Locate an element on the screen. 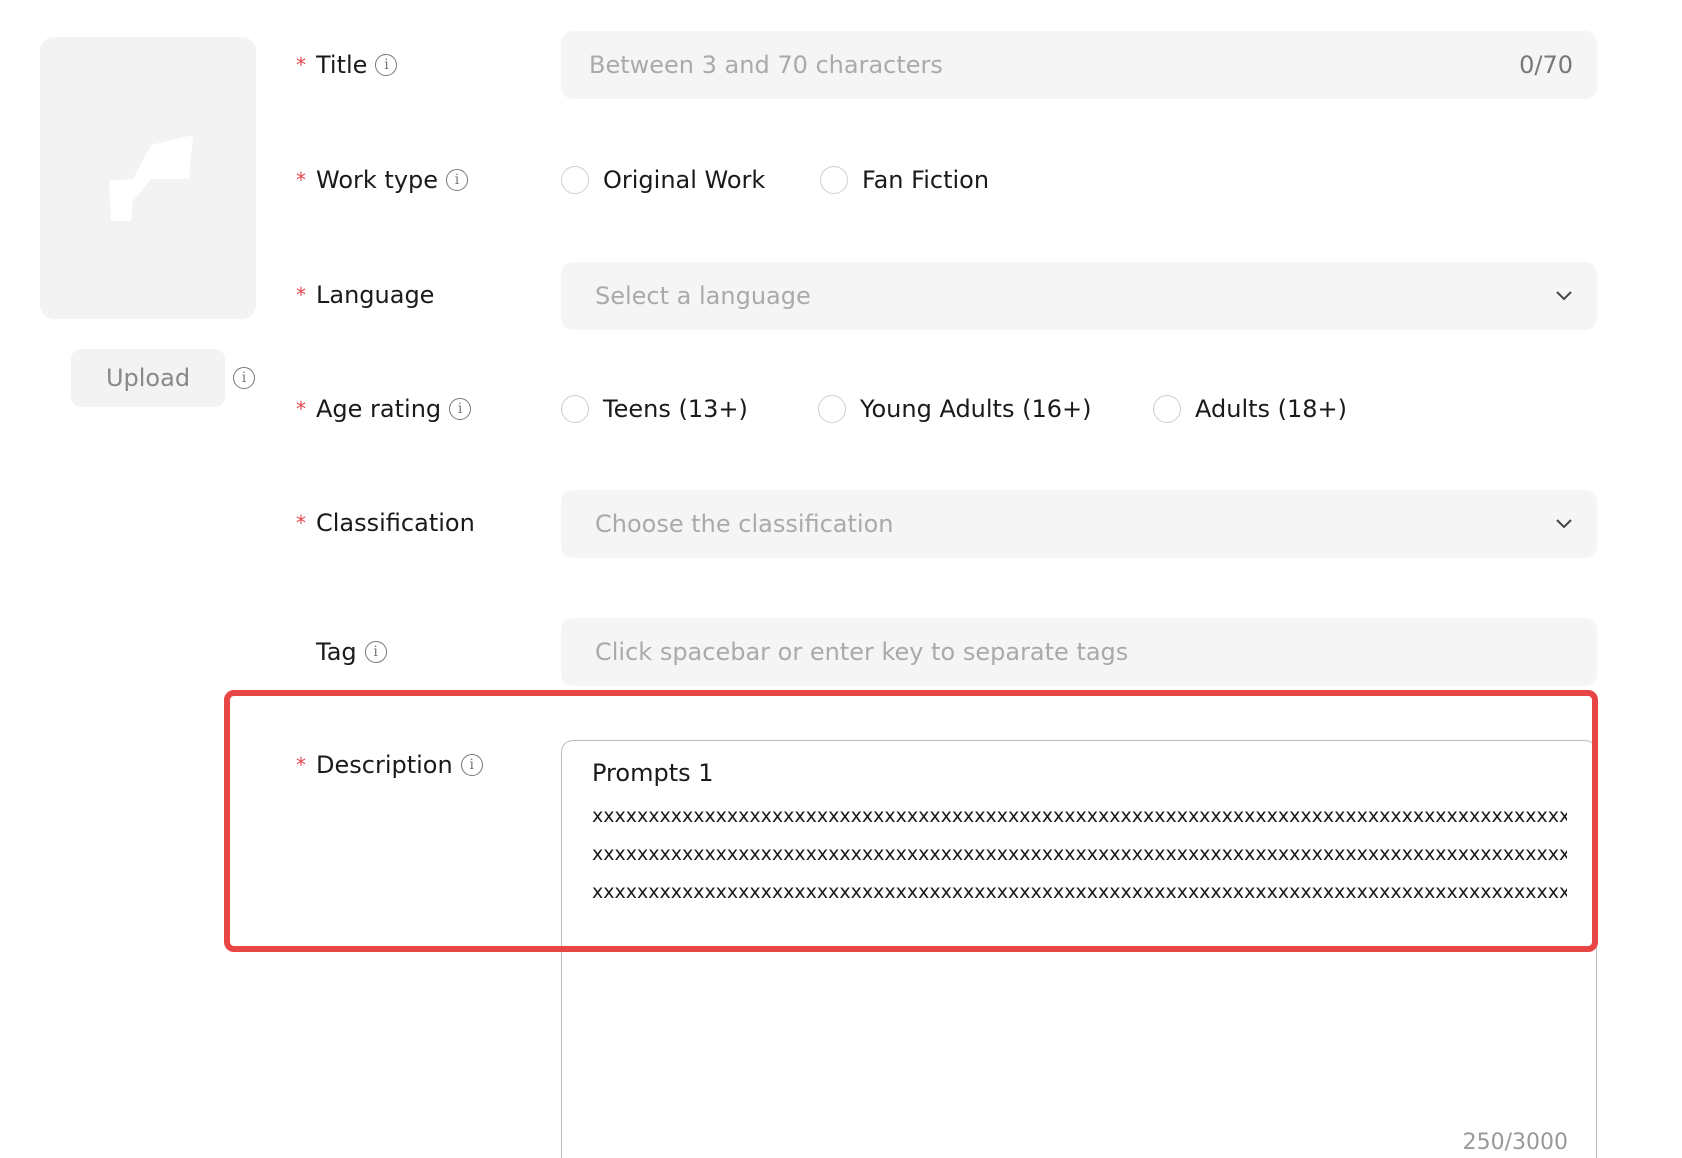 The width and height of the screenshot is (1682, 1158). radio-label: Adults (18+) is located at coordinates (1271, 409).